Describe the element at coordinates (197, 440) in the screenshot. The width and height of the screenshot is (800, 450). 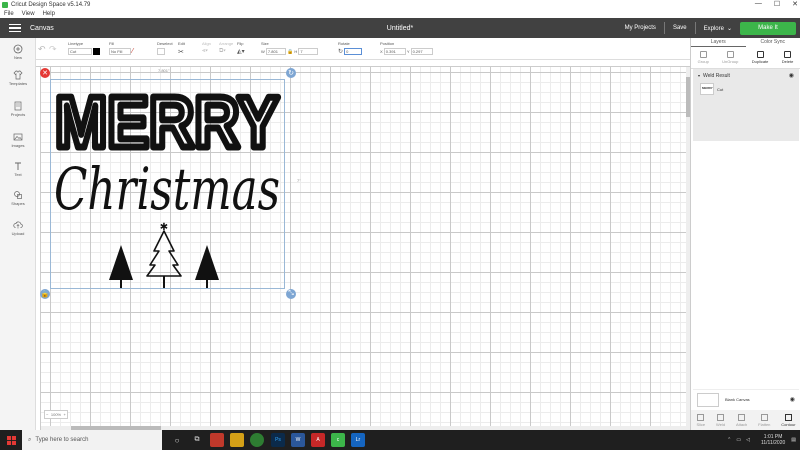
I see `task-view-icon: ⧉` at that location.